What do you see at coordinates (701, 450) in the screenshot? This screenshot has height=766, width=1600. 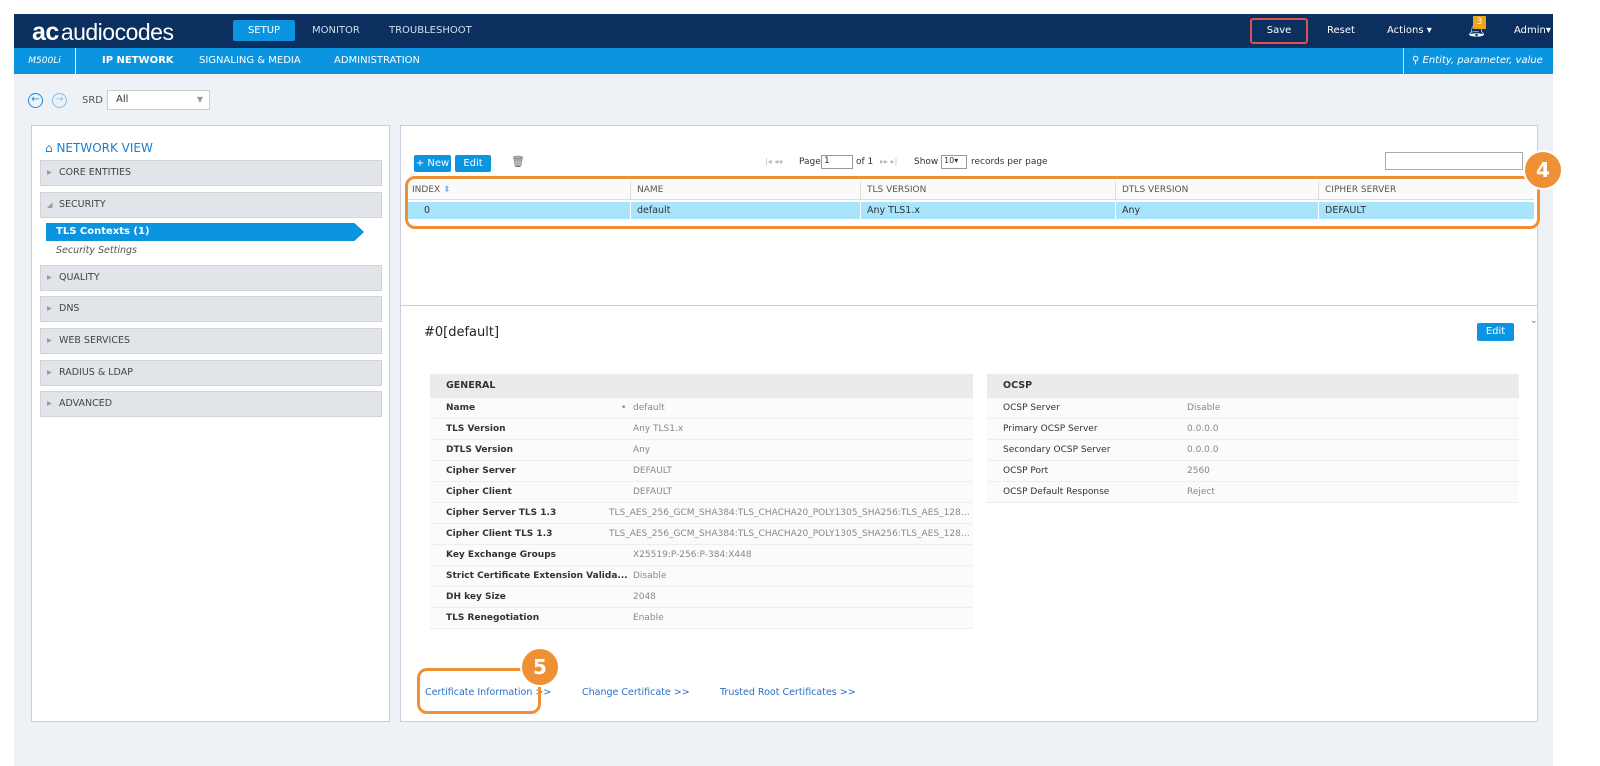 I see `detail-row: DTLS Version Any` at bounding box center [701, 450].